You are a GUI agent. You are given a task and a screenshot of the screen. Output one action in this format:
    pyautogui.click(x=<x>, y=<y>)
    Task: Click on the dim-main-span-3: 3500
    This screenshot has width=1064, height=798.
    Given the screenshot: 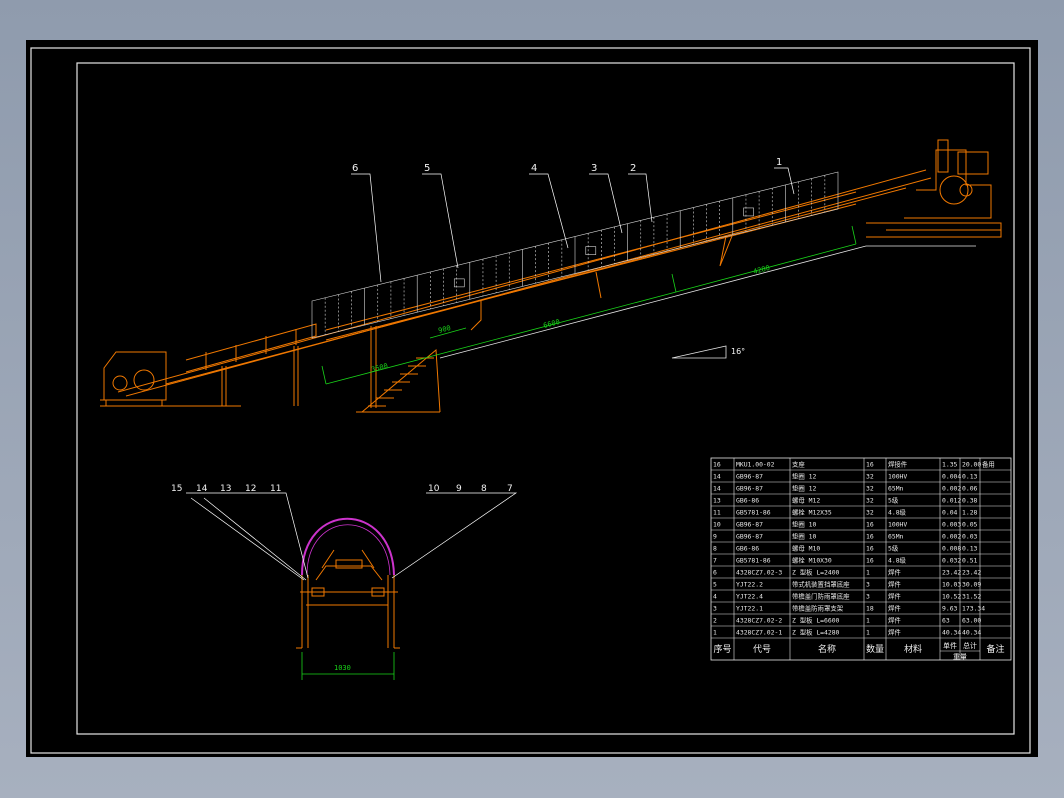 What is the action you would take?
    pyautogui.click(x=379, y=368)
    